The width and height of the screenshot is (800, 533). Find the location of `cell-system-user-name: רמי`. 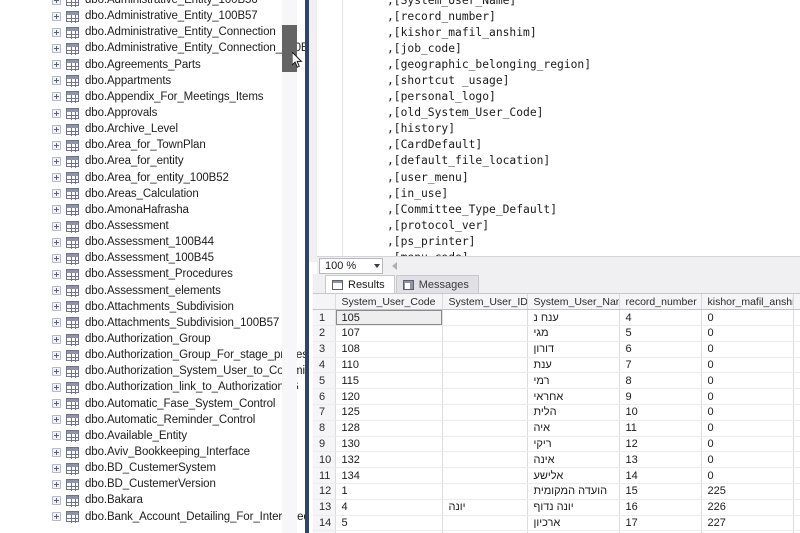

cell-system-user-name: רמי is located at coordinates (573, 381).